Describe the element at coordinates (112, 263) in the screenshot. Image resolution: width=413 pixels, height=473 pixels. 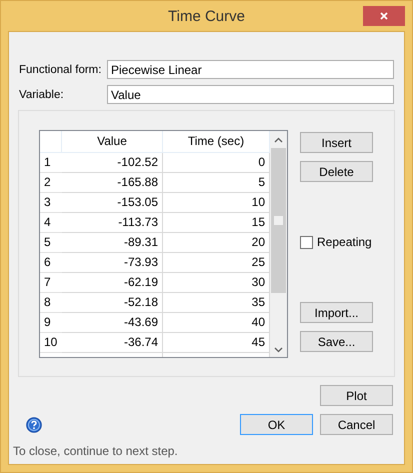
I see `table-cell: -73.93` at that location.